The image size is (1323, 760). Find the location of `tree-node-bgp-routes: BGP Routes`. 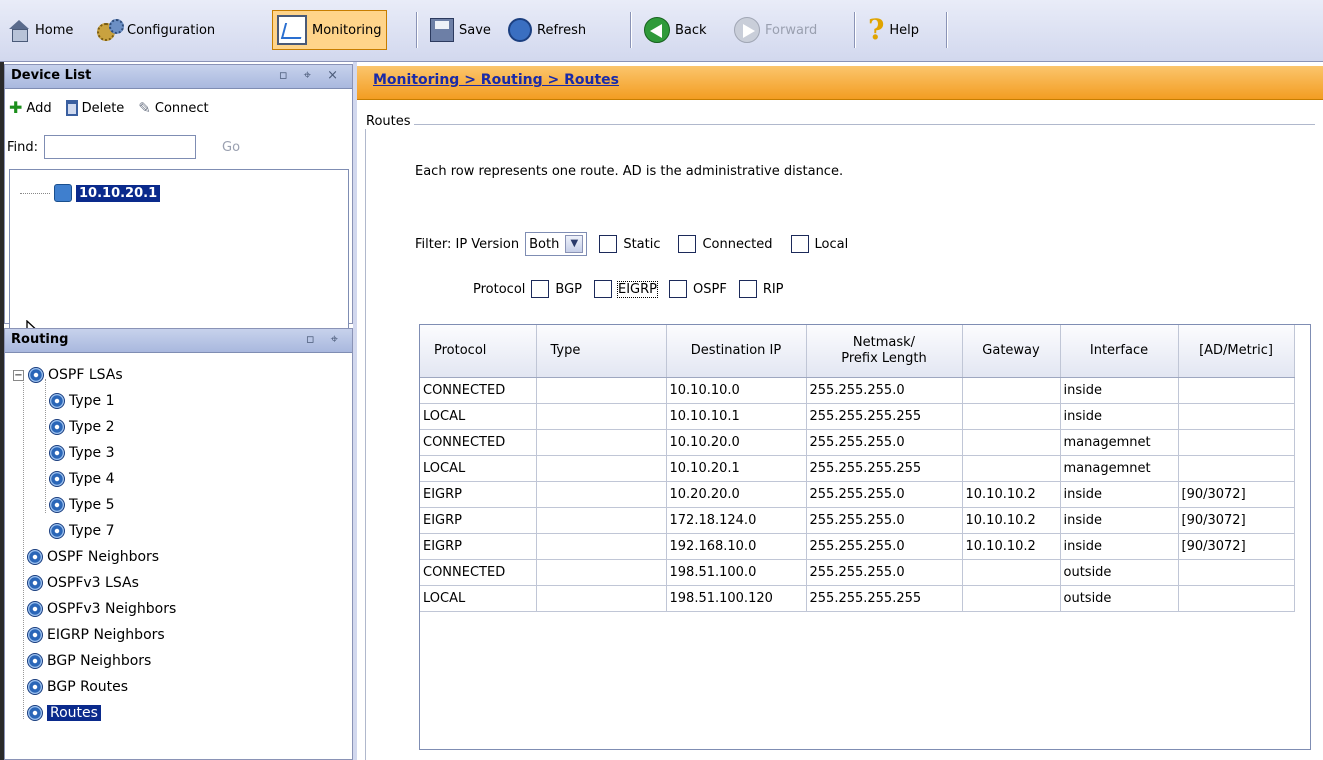

tree-node-bgp-routes: BGP Routes is located at coordinates (77, 687).